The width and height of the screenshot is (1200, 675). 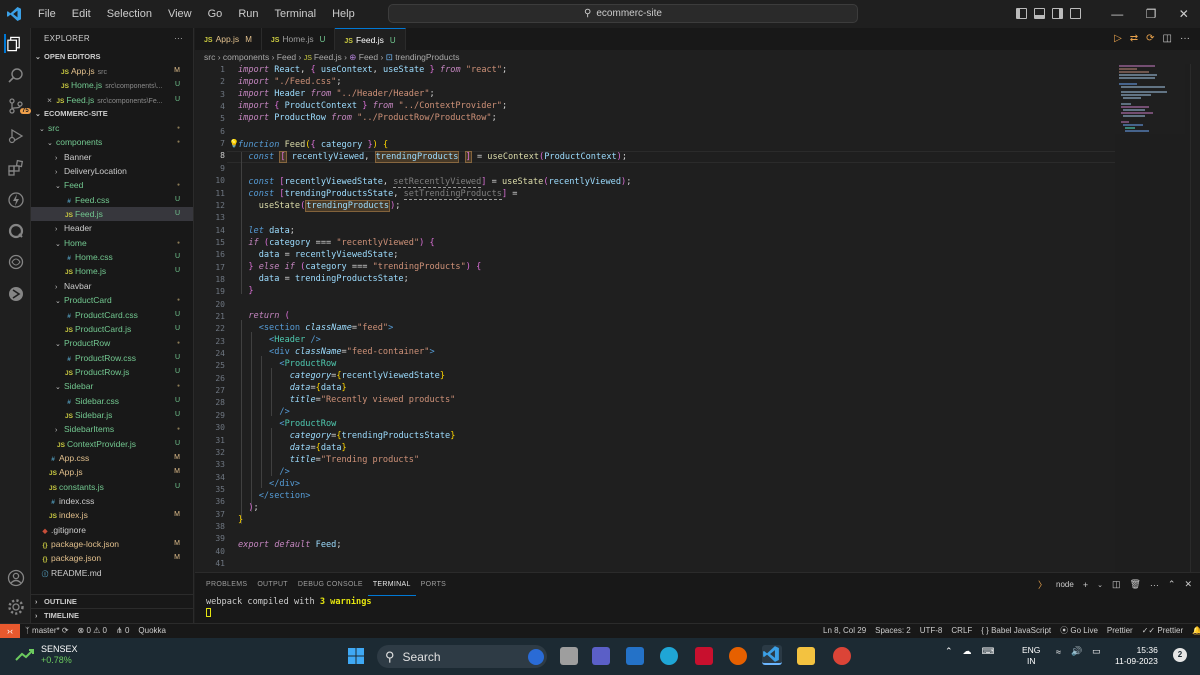 What do you see at coordinates (1167, 38) in the screenshot?
I see `split-editor-icon: ◫` at bounding box center [1167, 38].